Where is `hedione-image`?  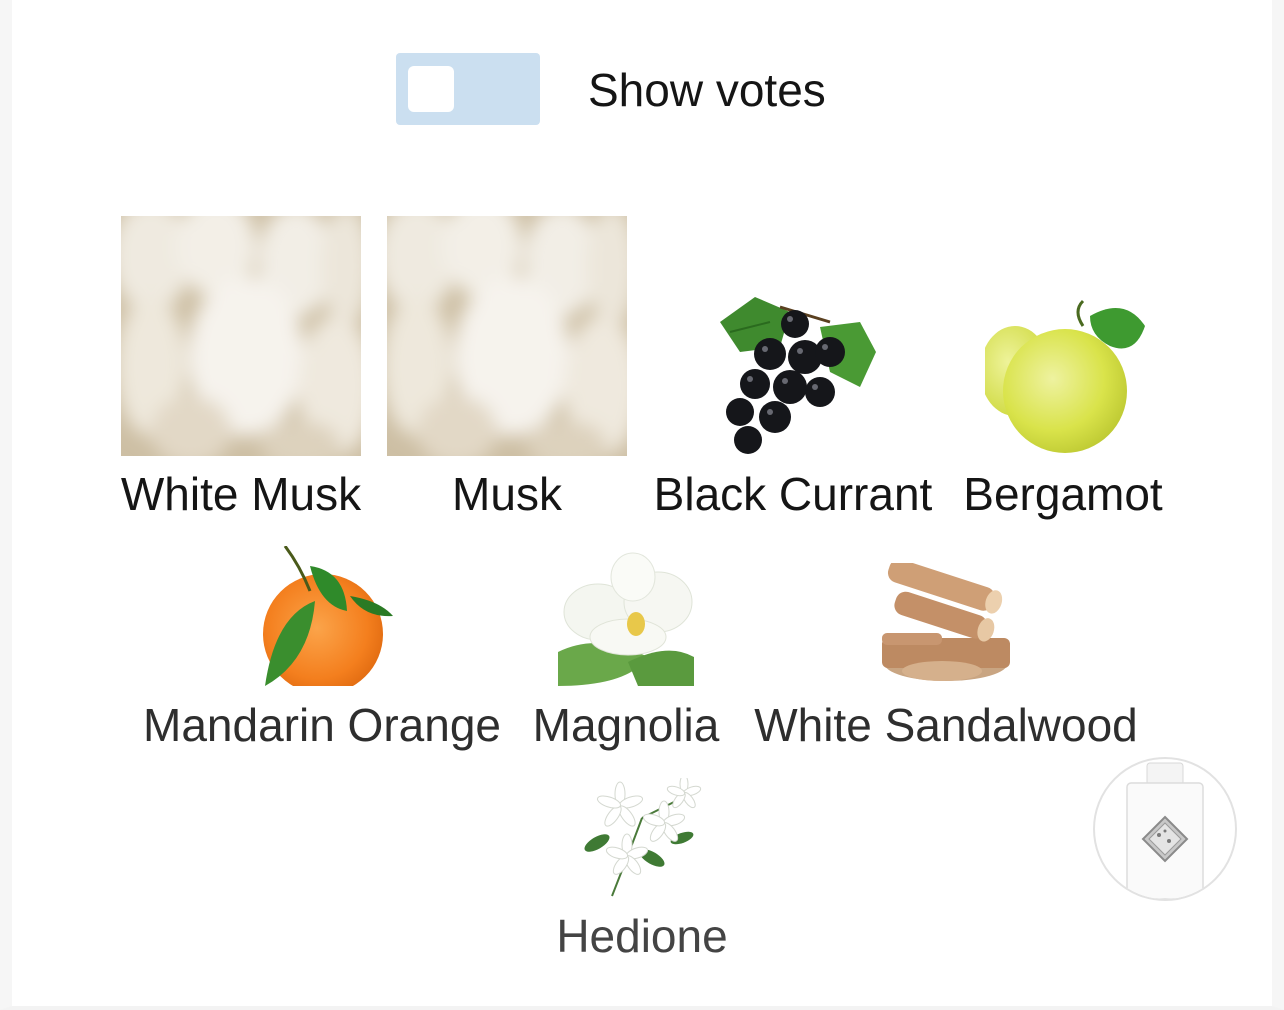
hedione-image is located at coordinates (642, 838).